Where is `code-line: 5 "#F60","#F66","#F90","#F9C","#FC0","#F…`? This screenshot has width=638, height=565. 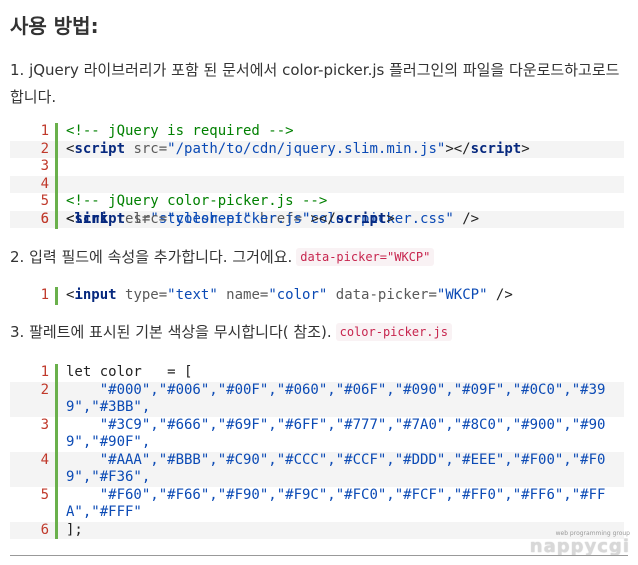 code-line: 5 "#F60","#F66","#F90","#F9C","#FC0","#F… is located at coordinates (317, 504).